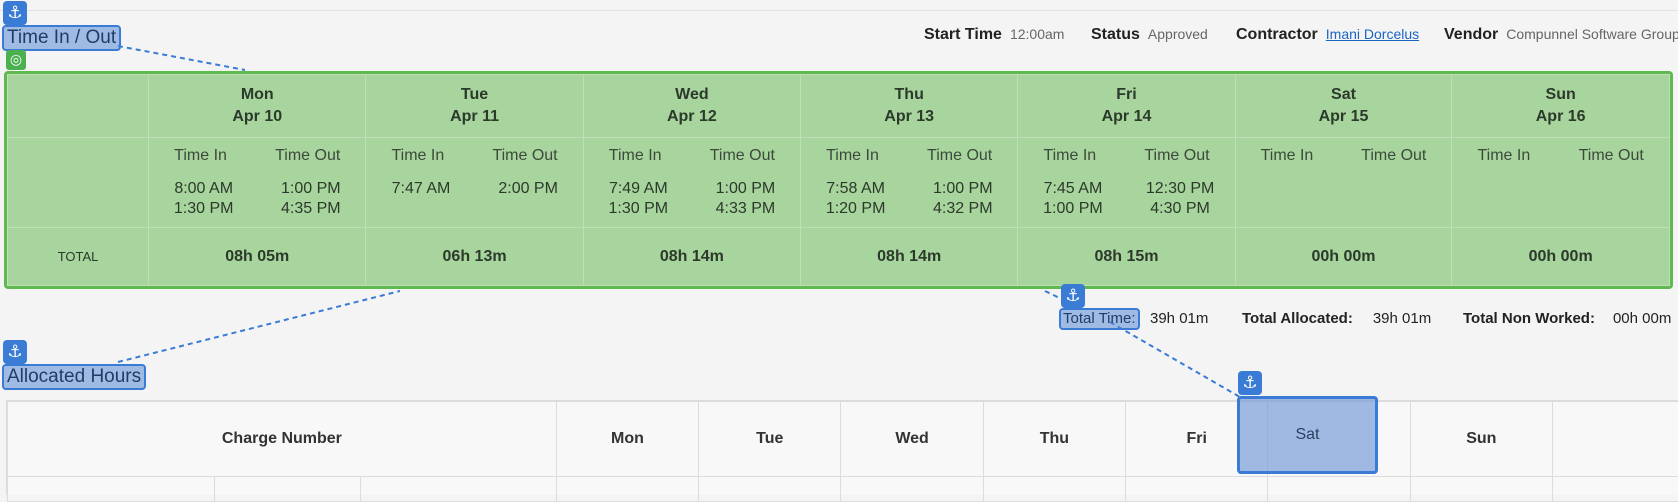 This screenshot has height=502, width=1678. What do you see at coordinates (16, 60) in the screenshot?
I see `target-icon: ◎` at bounding box center [16, 60].